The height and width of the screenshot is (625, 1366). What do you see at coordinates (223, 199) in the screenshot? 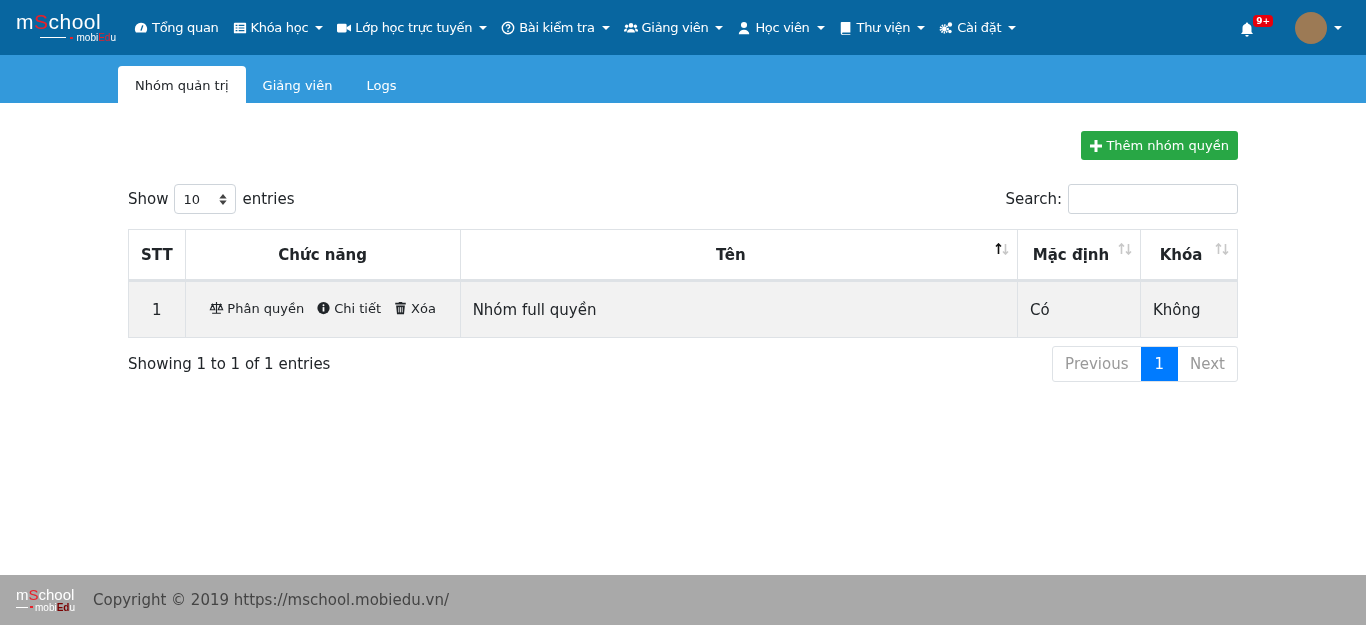
I see `sort-caret-icon` at bounding box center [223, 199].